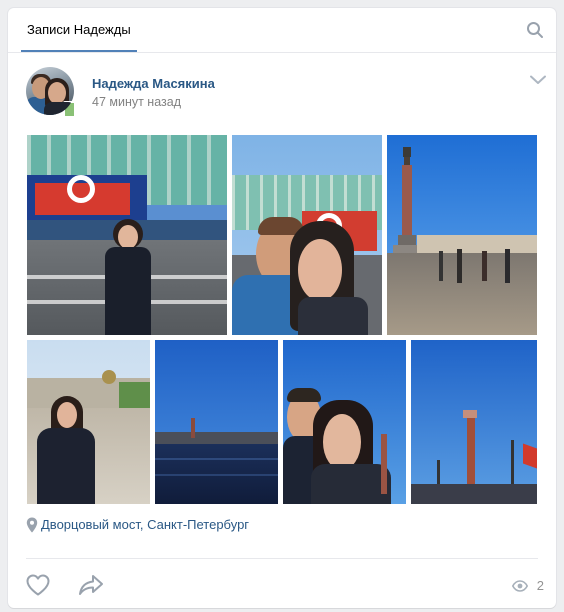 The height and width of the screenshot is (612, 564). Describe the element at coordinates (136, 102) in the screenshot. I see `post-timestamp: 47 минут назад` at that location.